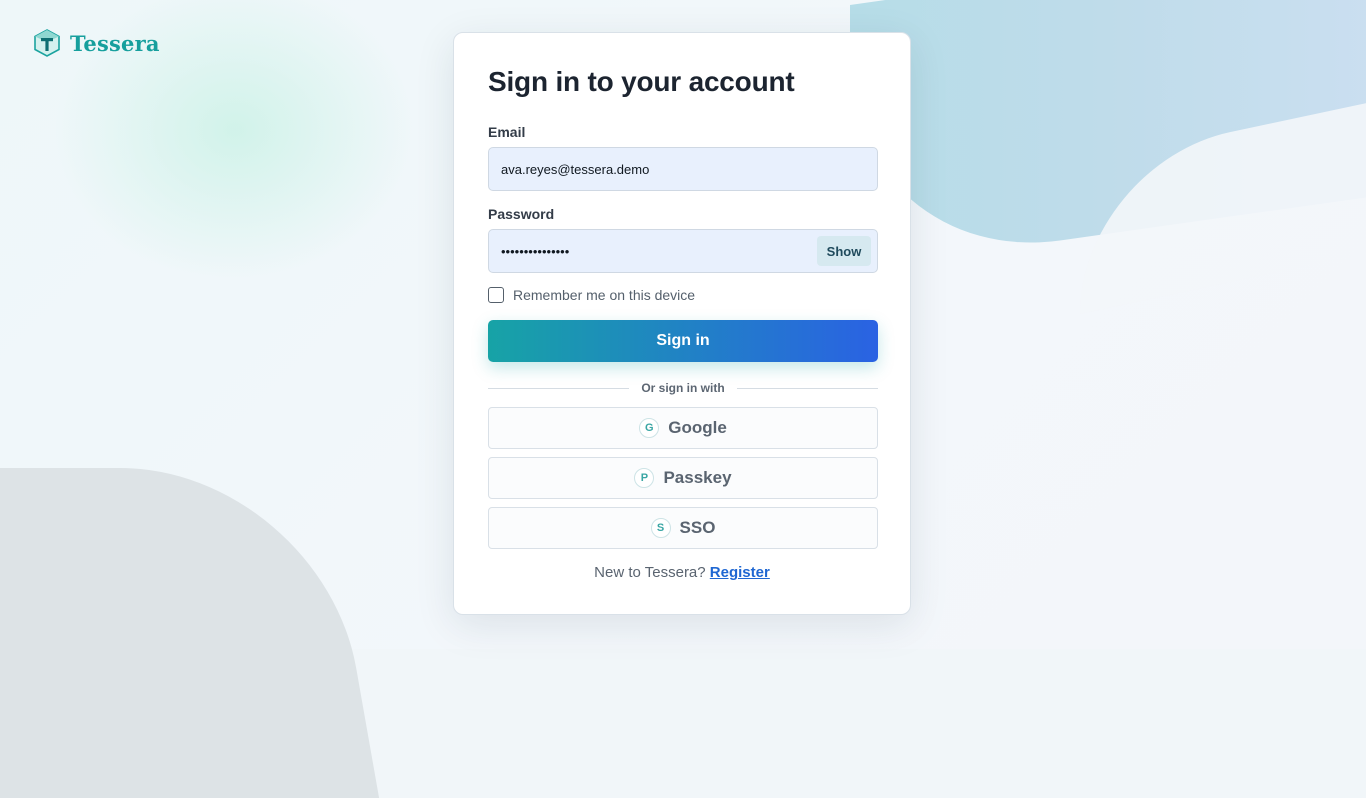  I want to click on register-prompt: New to Tessera? Register, so click(682, 572).